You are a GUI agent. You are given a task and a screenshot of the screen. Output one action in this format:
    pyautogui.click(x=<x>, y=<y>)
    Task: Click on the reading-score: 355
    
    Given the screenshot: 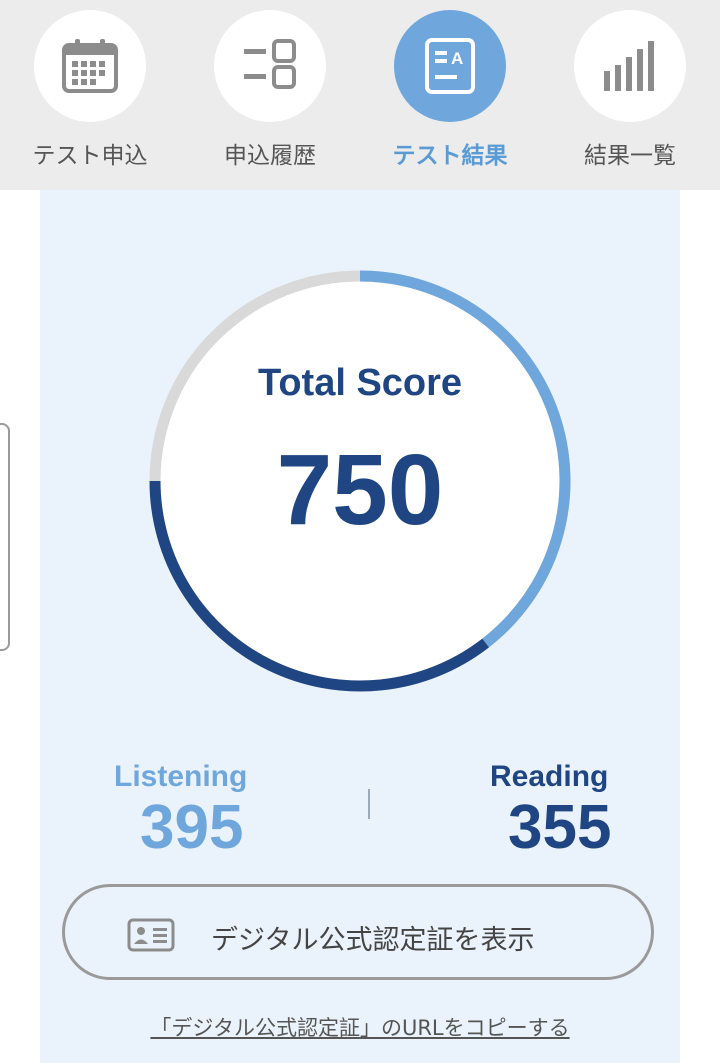 What is the action you would take?
    pyautogui.click(x=560, y=827)
    